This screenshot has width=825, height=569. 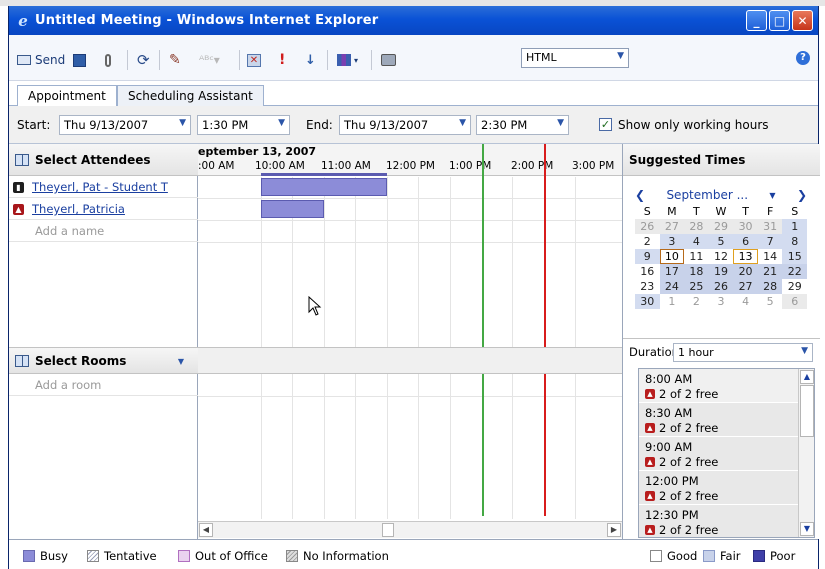 I want to click on end-date-select: Thu 9/13/2007 ▼, so click(x=405, y=125).